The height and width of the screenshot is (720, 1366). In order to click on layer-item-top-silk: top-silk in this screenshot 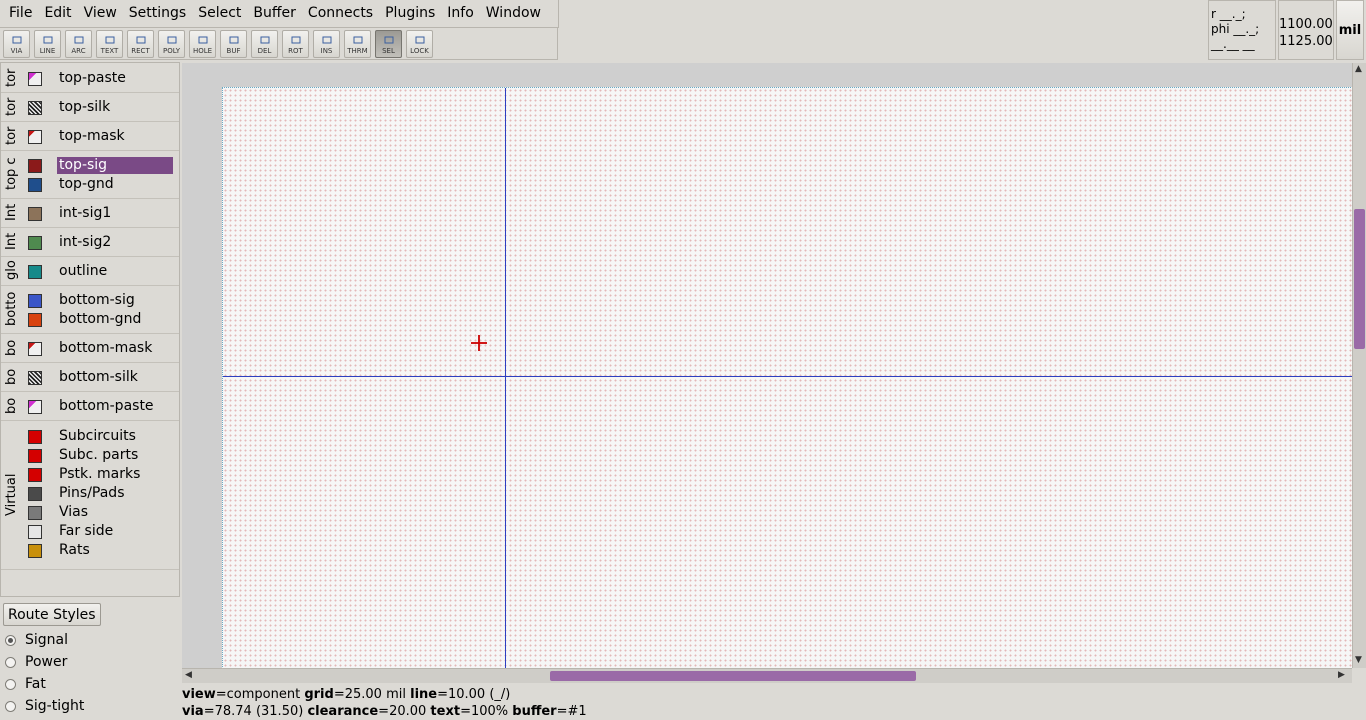, I will do `click(100, 107)`.